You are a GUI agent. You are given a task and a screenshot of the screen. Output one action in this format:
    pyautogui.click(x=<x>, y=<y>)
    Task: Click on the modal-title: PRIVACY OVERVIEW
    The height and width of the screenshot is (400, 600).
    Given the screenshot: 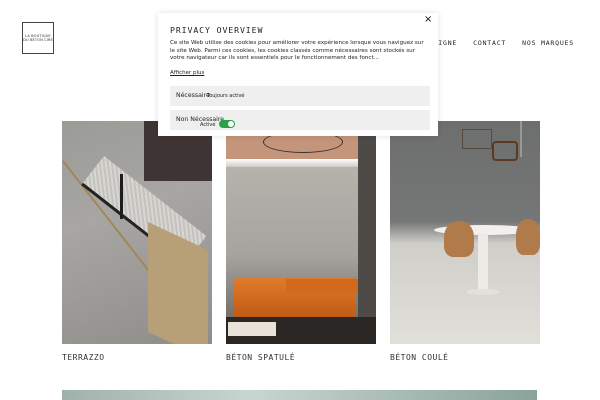 What is the action you would take?
    pyautogui.click(x=217, y=30)
    